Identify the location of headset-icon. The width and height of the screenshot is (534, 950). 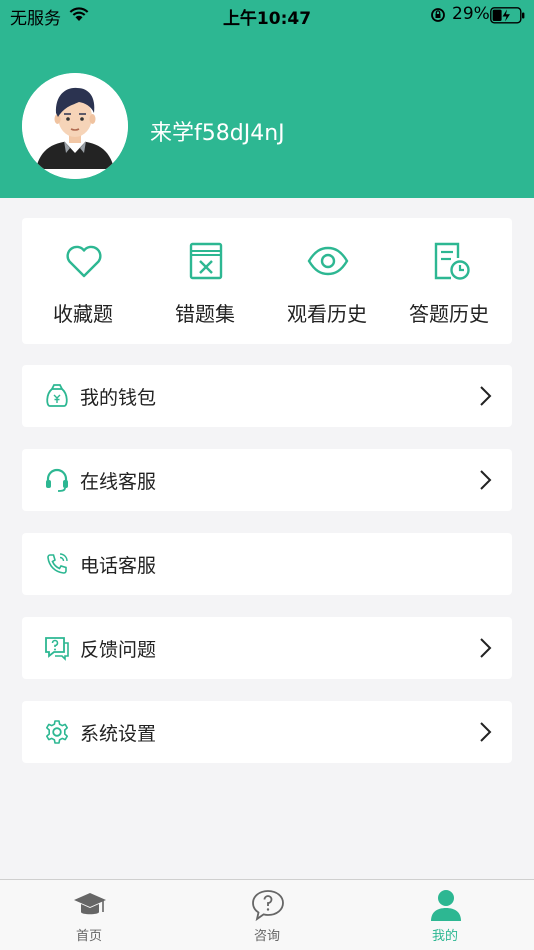
(57, 480).